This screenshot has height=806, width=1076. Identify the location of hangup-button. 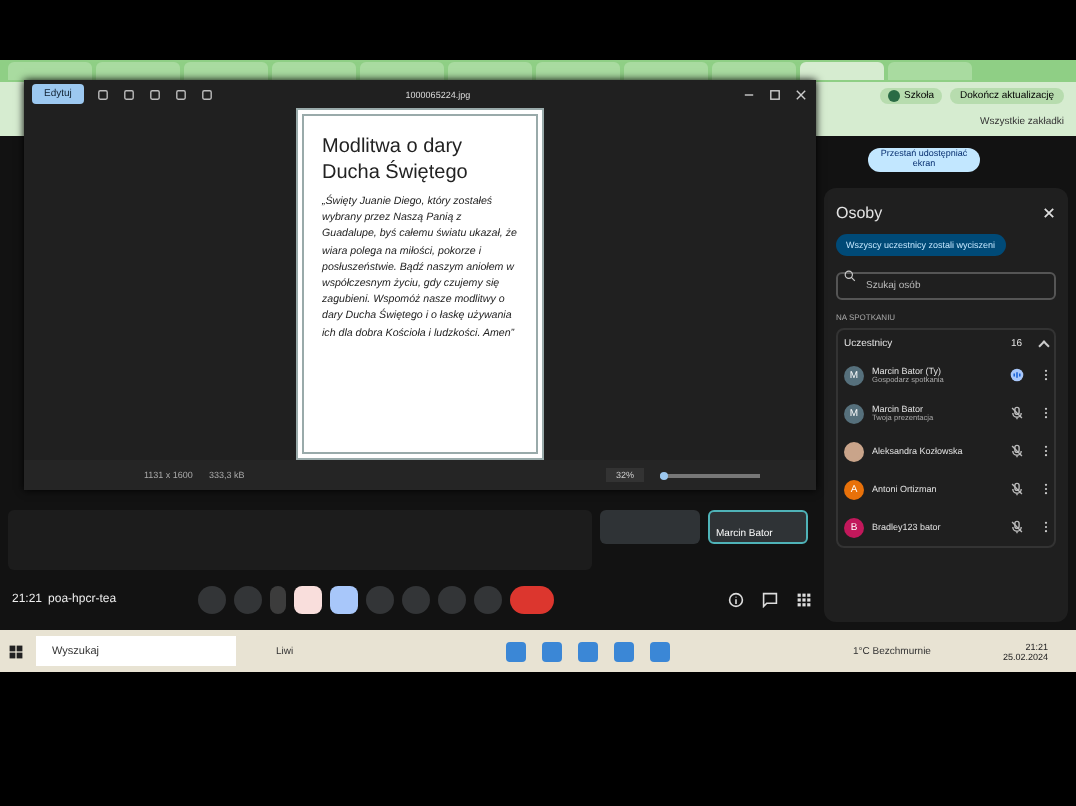
(532, 600).